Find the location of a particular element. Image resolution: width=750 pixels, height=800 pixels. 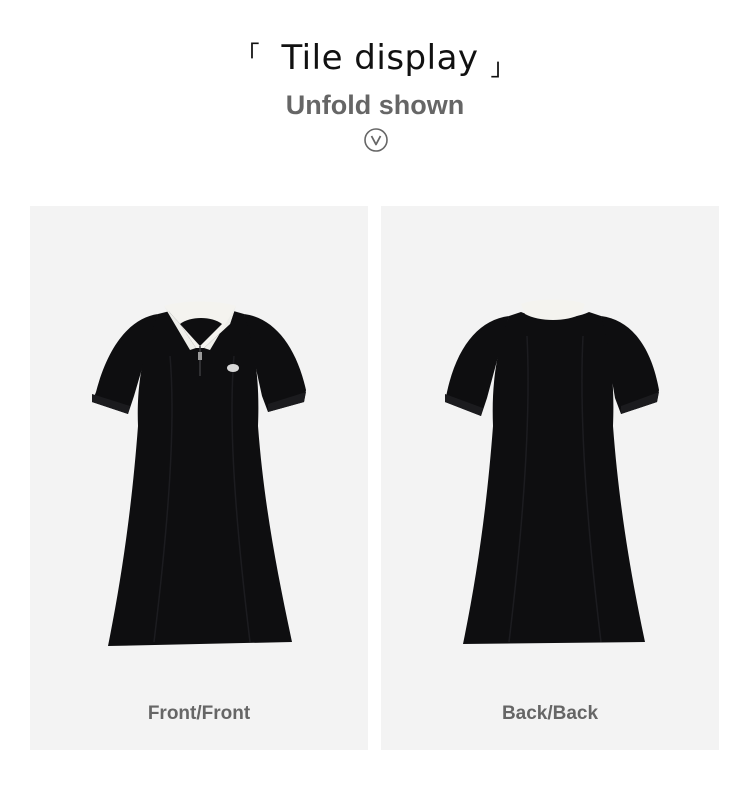

subtitle: Unfold shown is located at coordinates (375, 105).